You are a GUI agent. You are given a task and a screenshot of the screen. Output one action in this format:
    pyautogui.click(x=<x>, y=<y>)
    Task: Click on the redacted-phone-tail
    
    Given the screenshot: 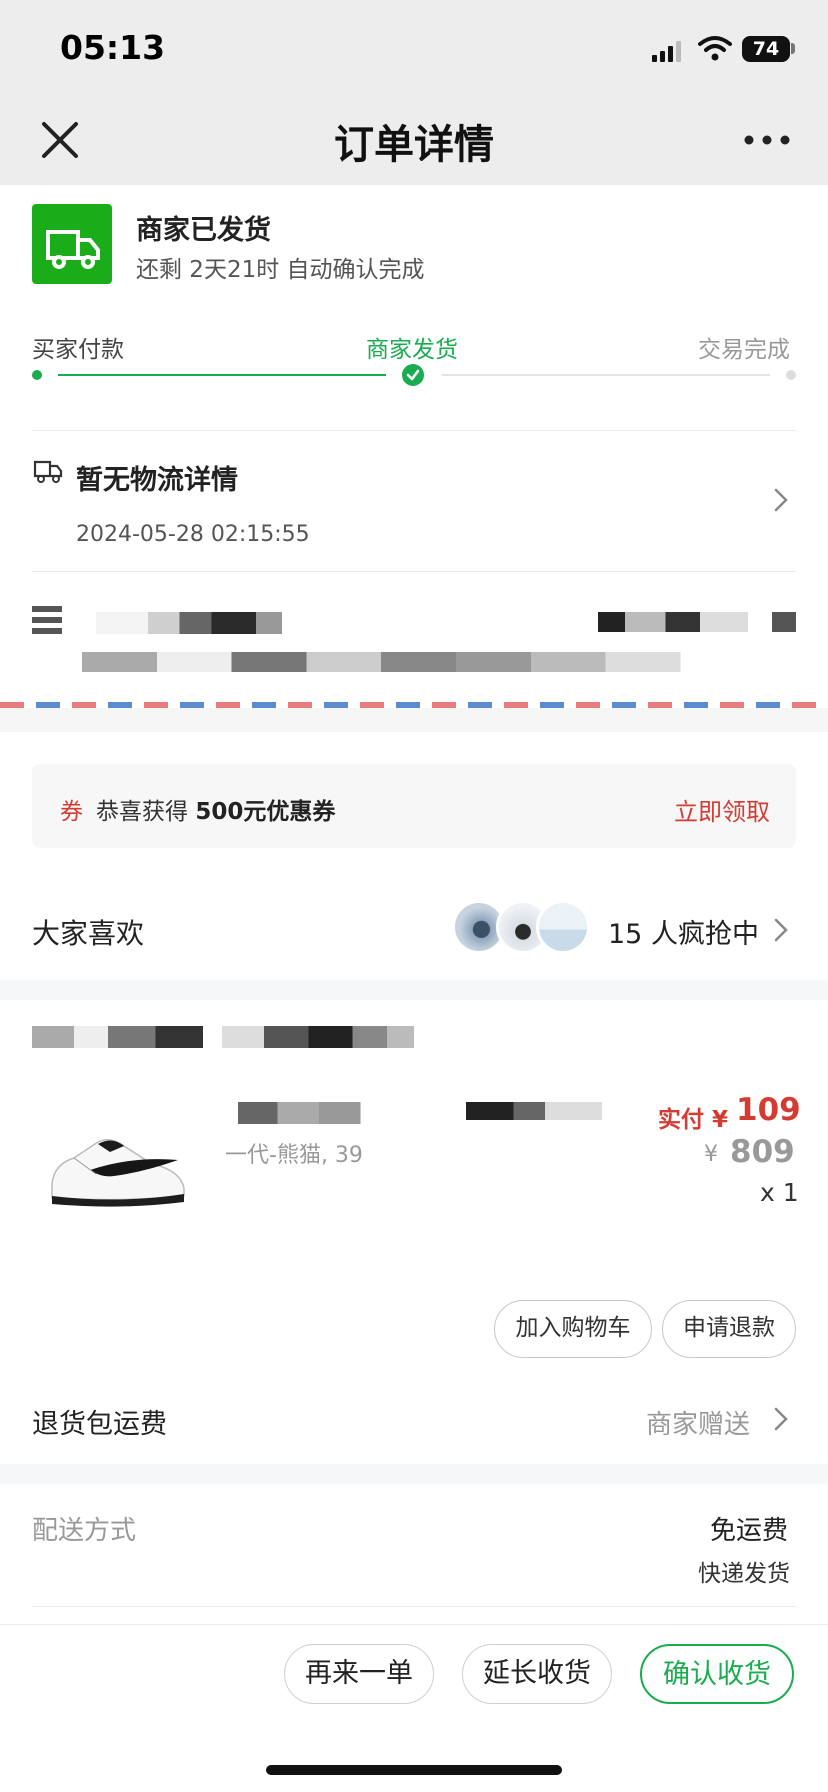 What is the action you would take?
    pyautogui.click(x=784, y=622)
    